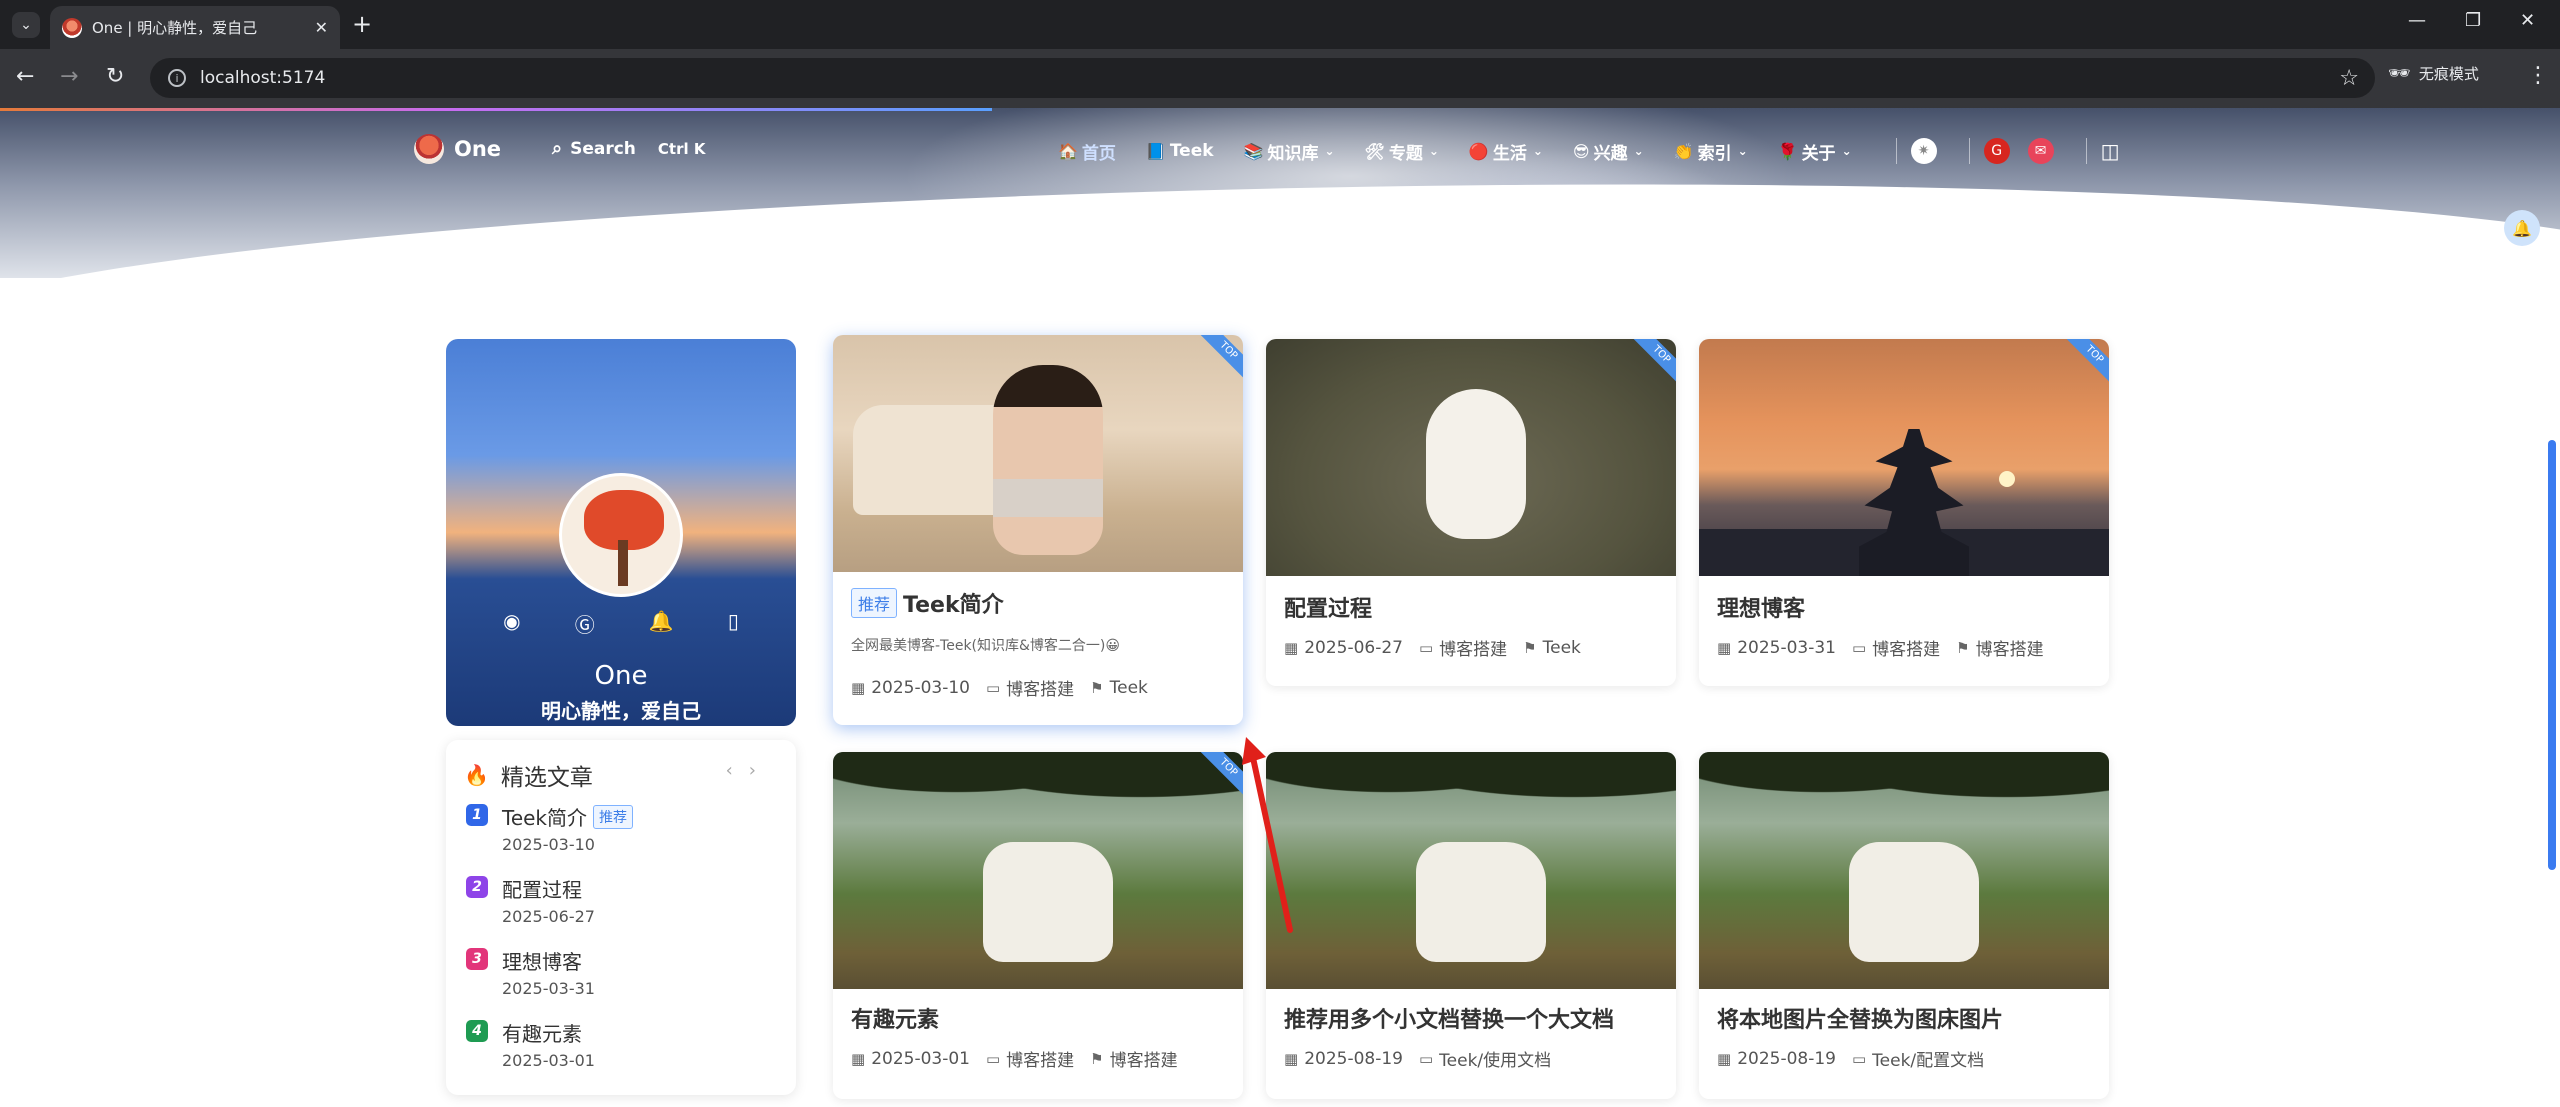 This screenshot has height=1107, width=2560. Describe the element at coordinates (548, 844) in the screenshot. I see `featured-item-date: 2025-03-10` at that location.